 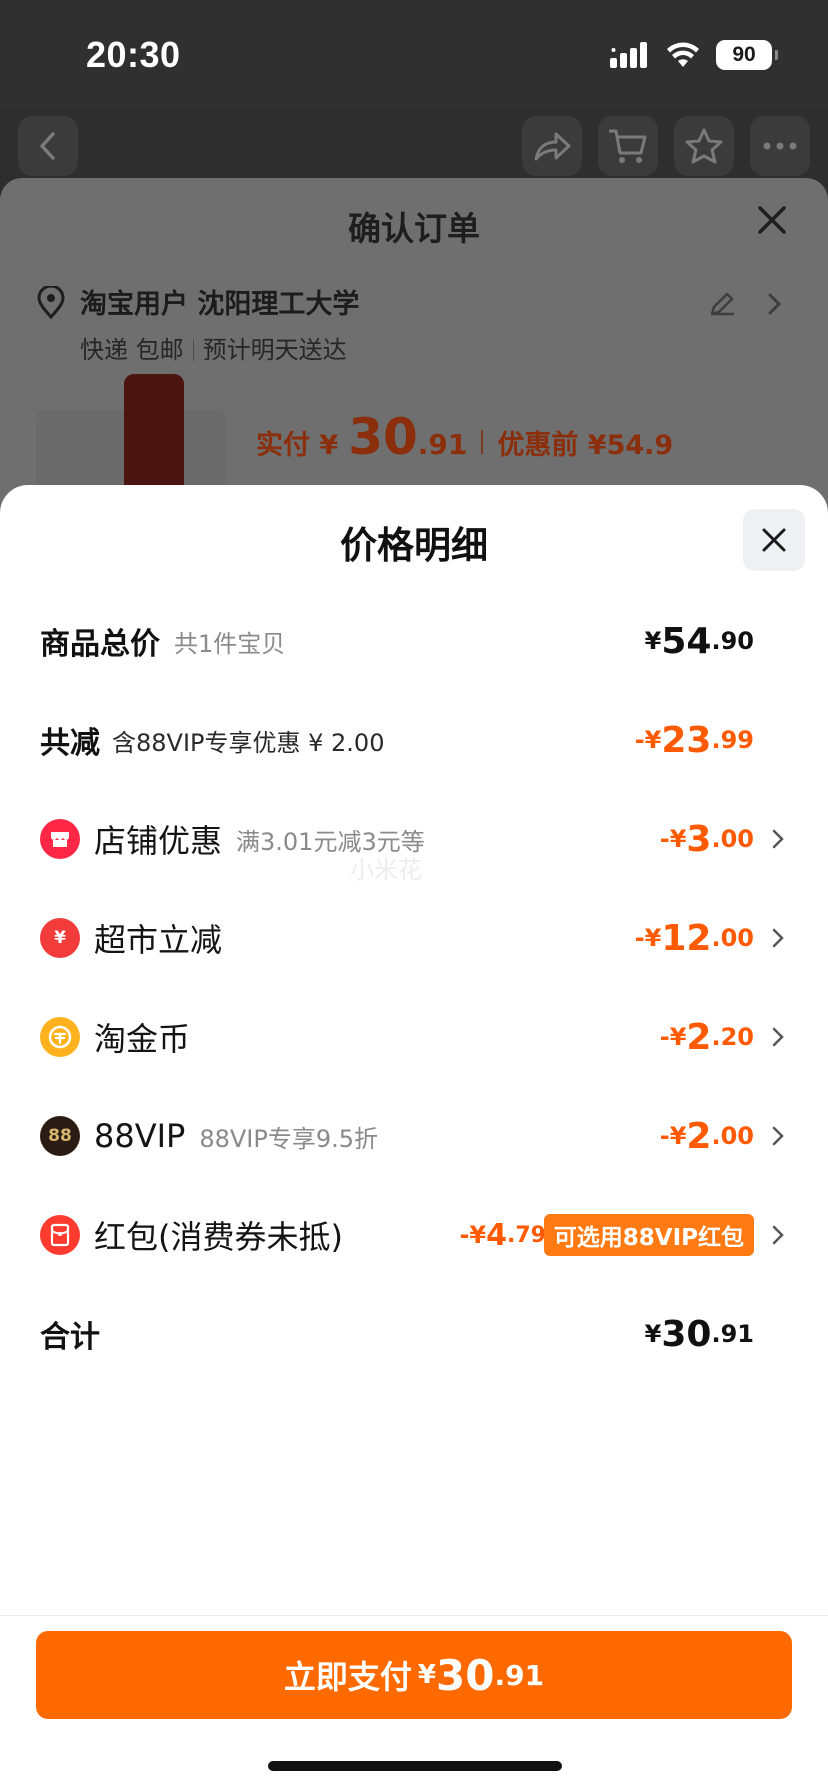 I want to click on row-amount: ¥ 30 .91, so click(x=699, y=1334).